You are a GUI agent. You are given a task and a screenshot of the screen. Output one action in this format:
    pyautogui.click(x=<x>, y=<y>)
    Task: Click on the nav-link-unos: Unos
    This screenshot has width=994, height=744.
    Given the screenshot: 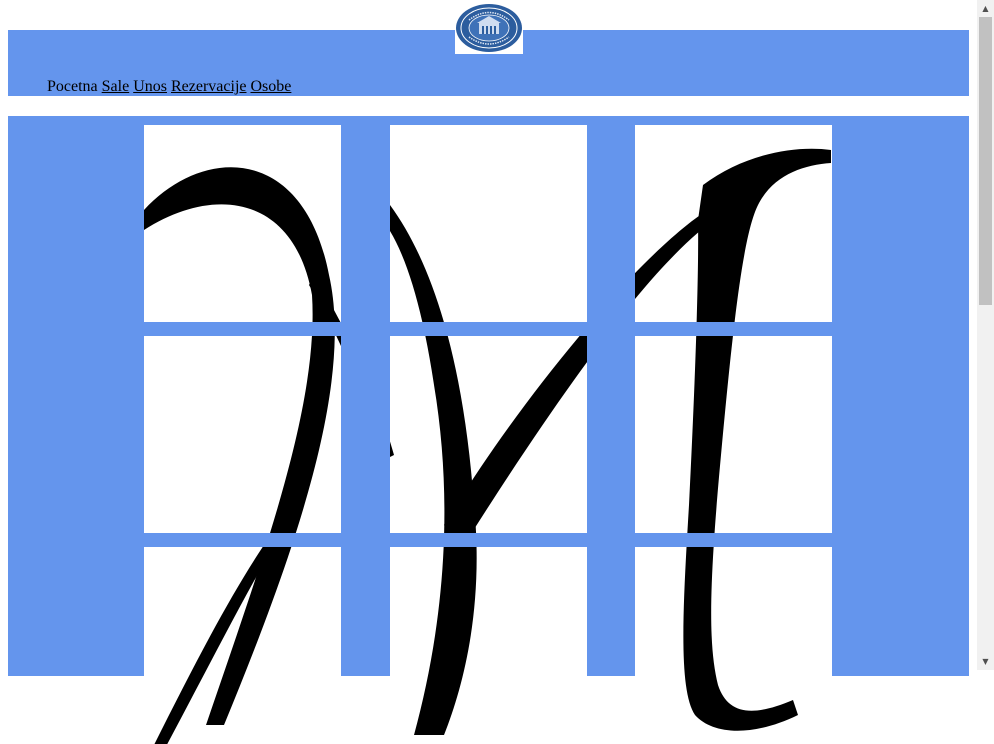 What is the action you would take?
    pyautogui.click(x=150, y=86)
    